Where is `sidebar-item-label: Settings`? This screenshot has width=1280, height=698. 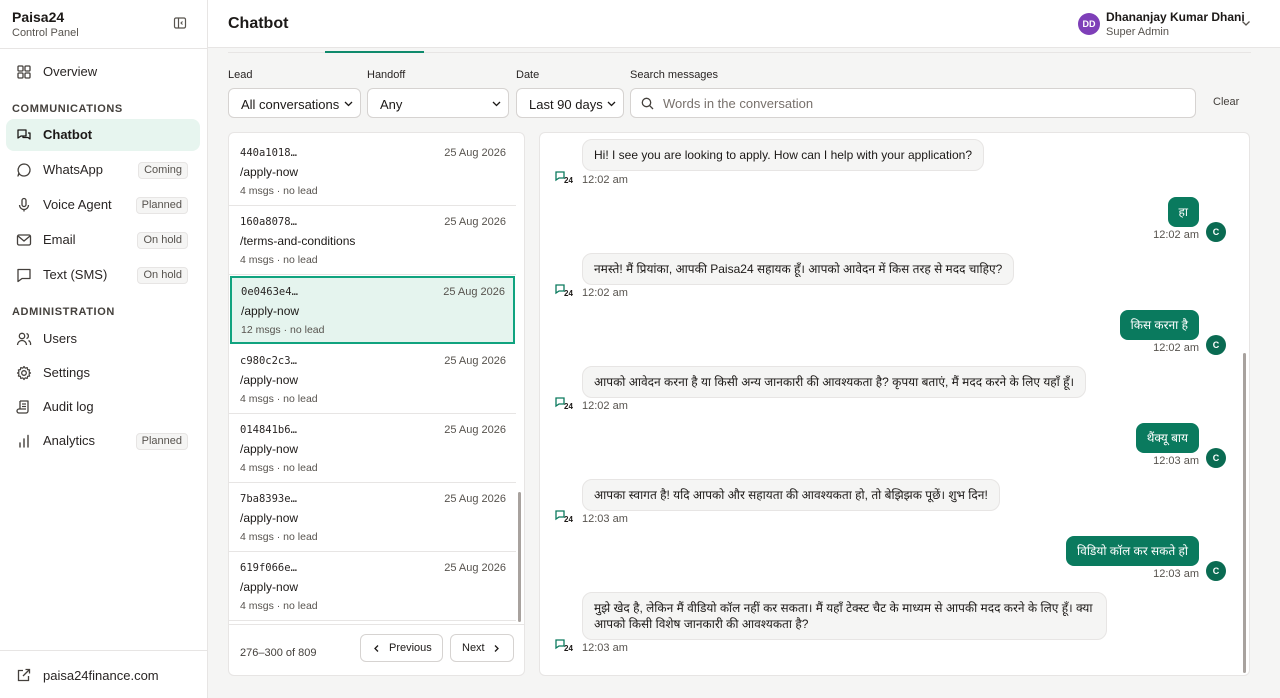 sidebar-item-label: Settings is located at coordinates (66, 372).